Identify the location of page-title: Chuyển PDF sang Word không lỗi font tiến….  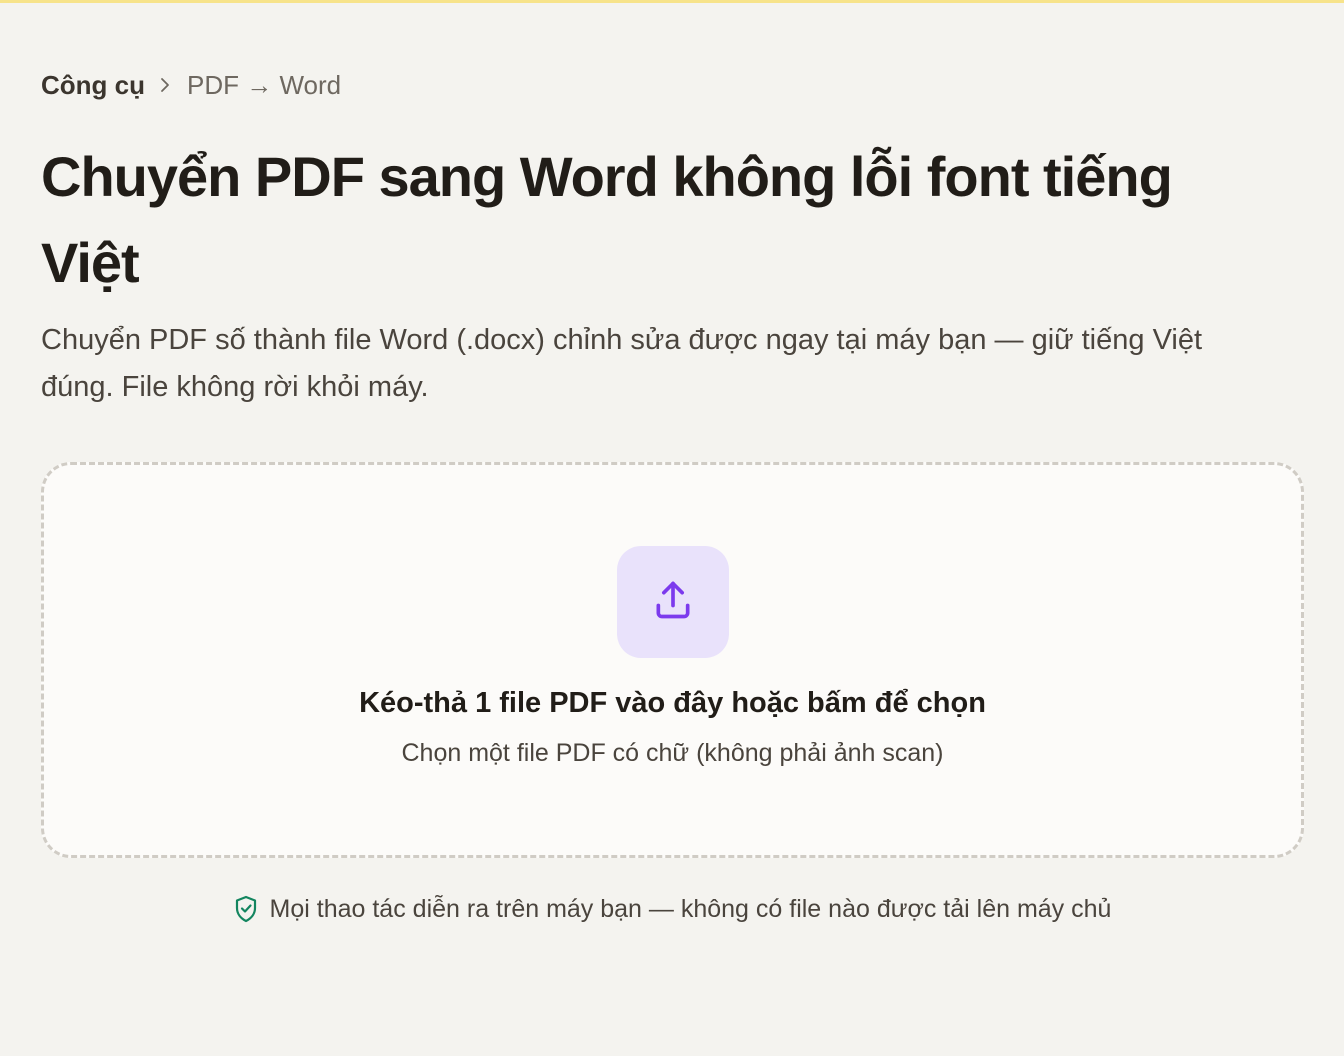
(607, 219).